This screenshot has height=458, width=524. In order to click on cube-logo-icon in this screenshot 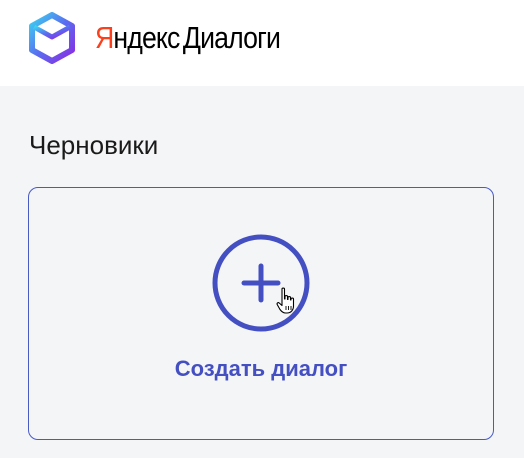, I will do `click(52, 38)`.